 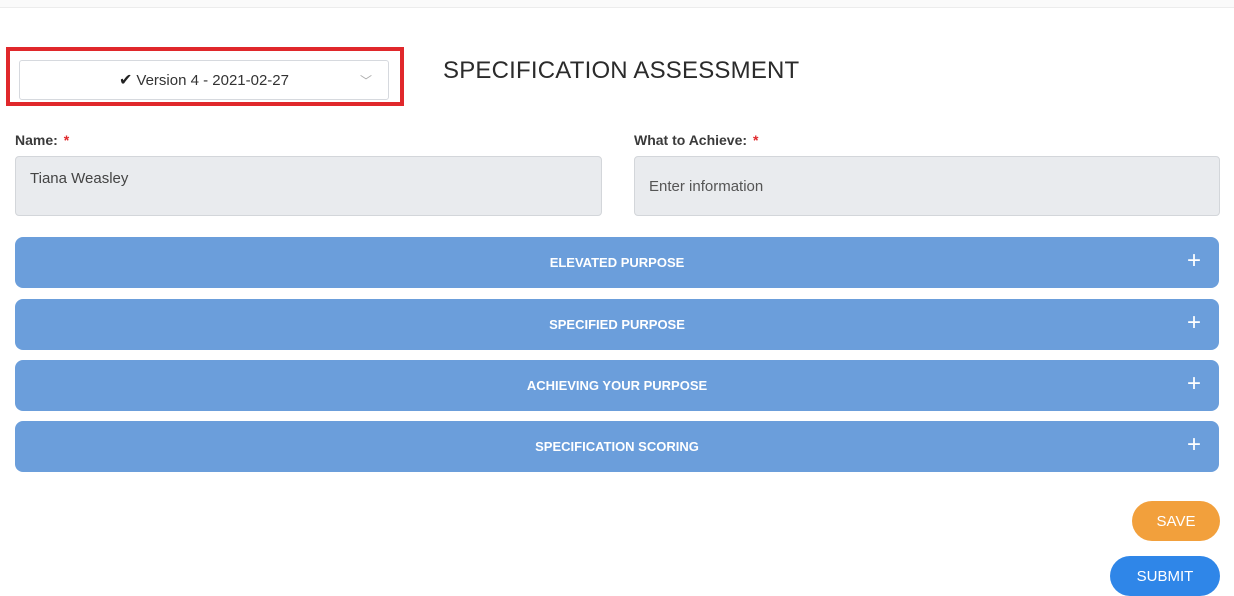 What do you see at coordinates (308, 186) in the screenshot?
I see `name-field: Tiana Weasley` at bounding box center [308, 186].